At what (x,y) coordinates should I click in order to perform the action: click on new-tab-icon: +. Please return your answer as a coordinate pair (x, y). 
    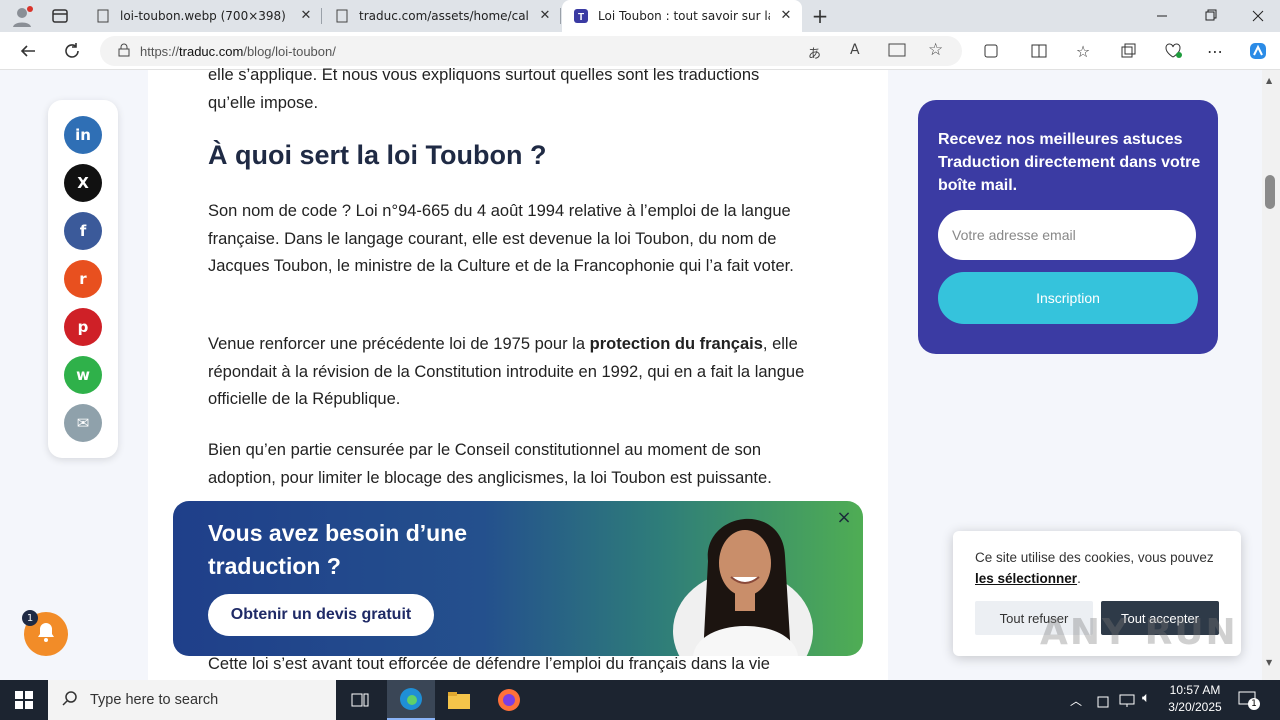
    Looking at the image, I should click on (820, 16).